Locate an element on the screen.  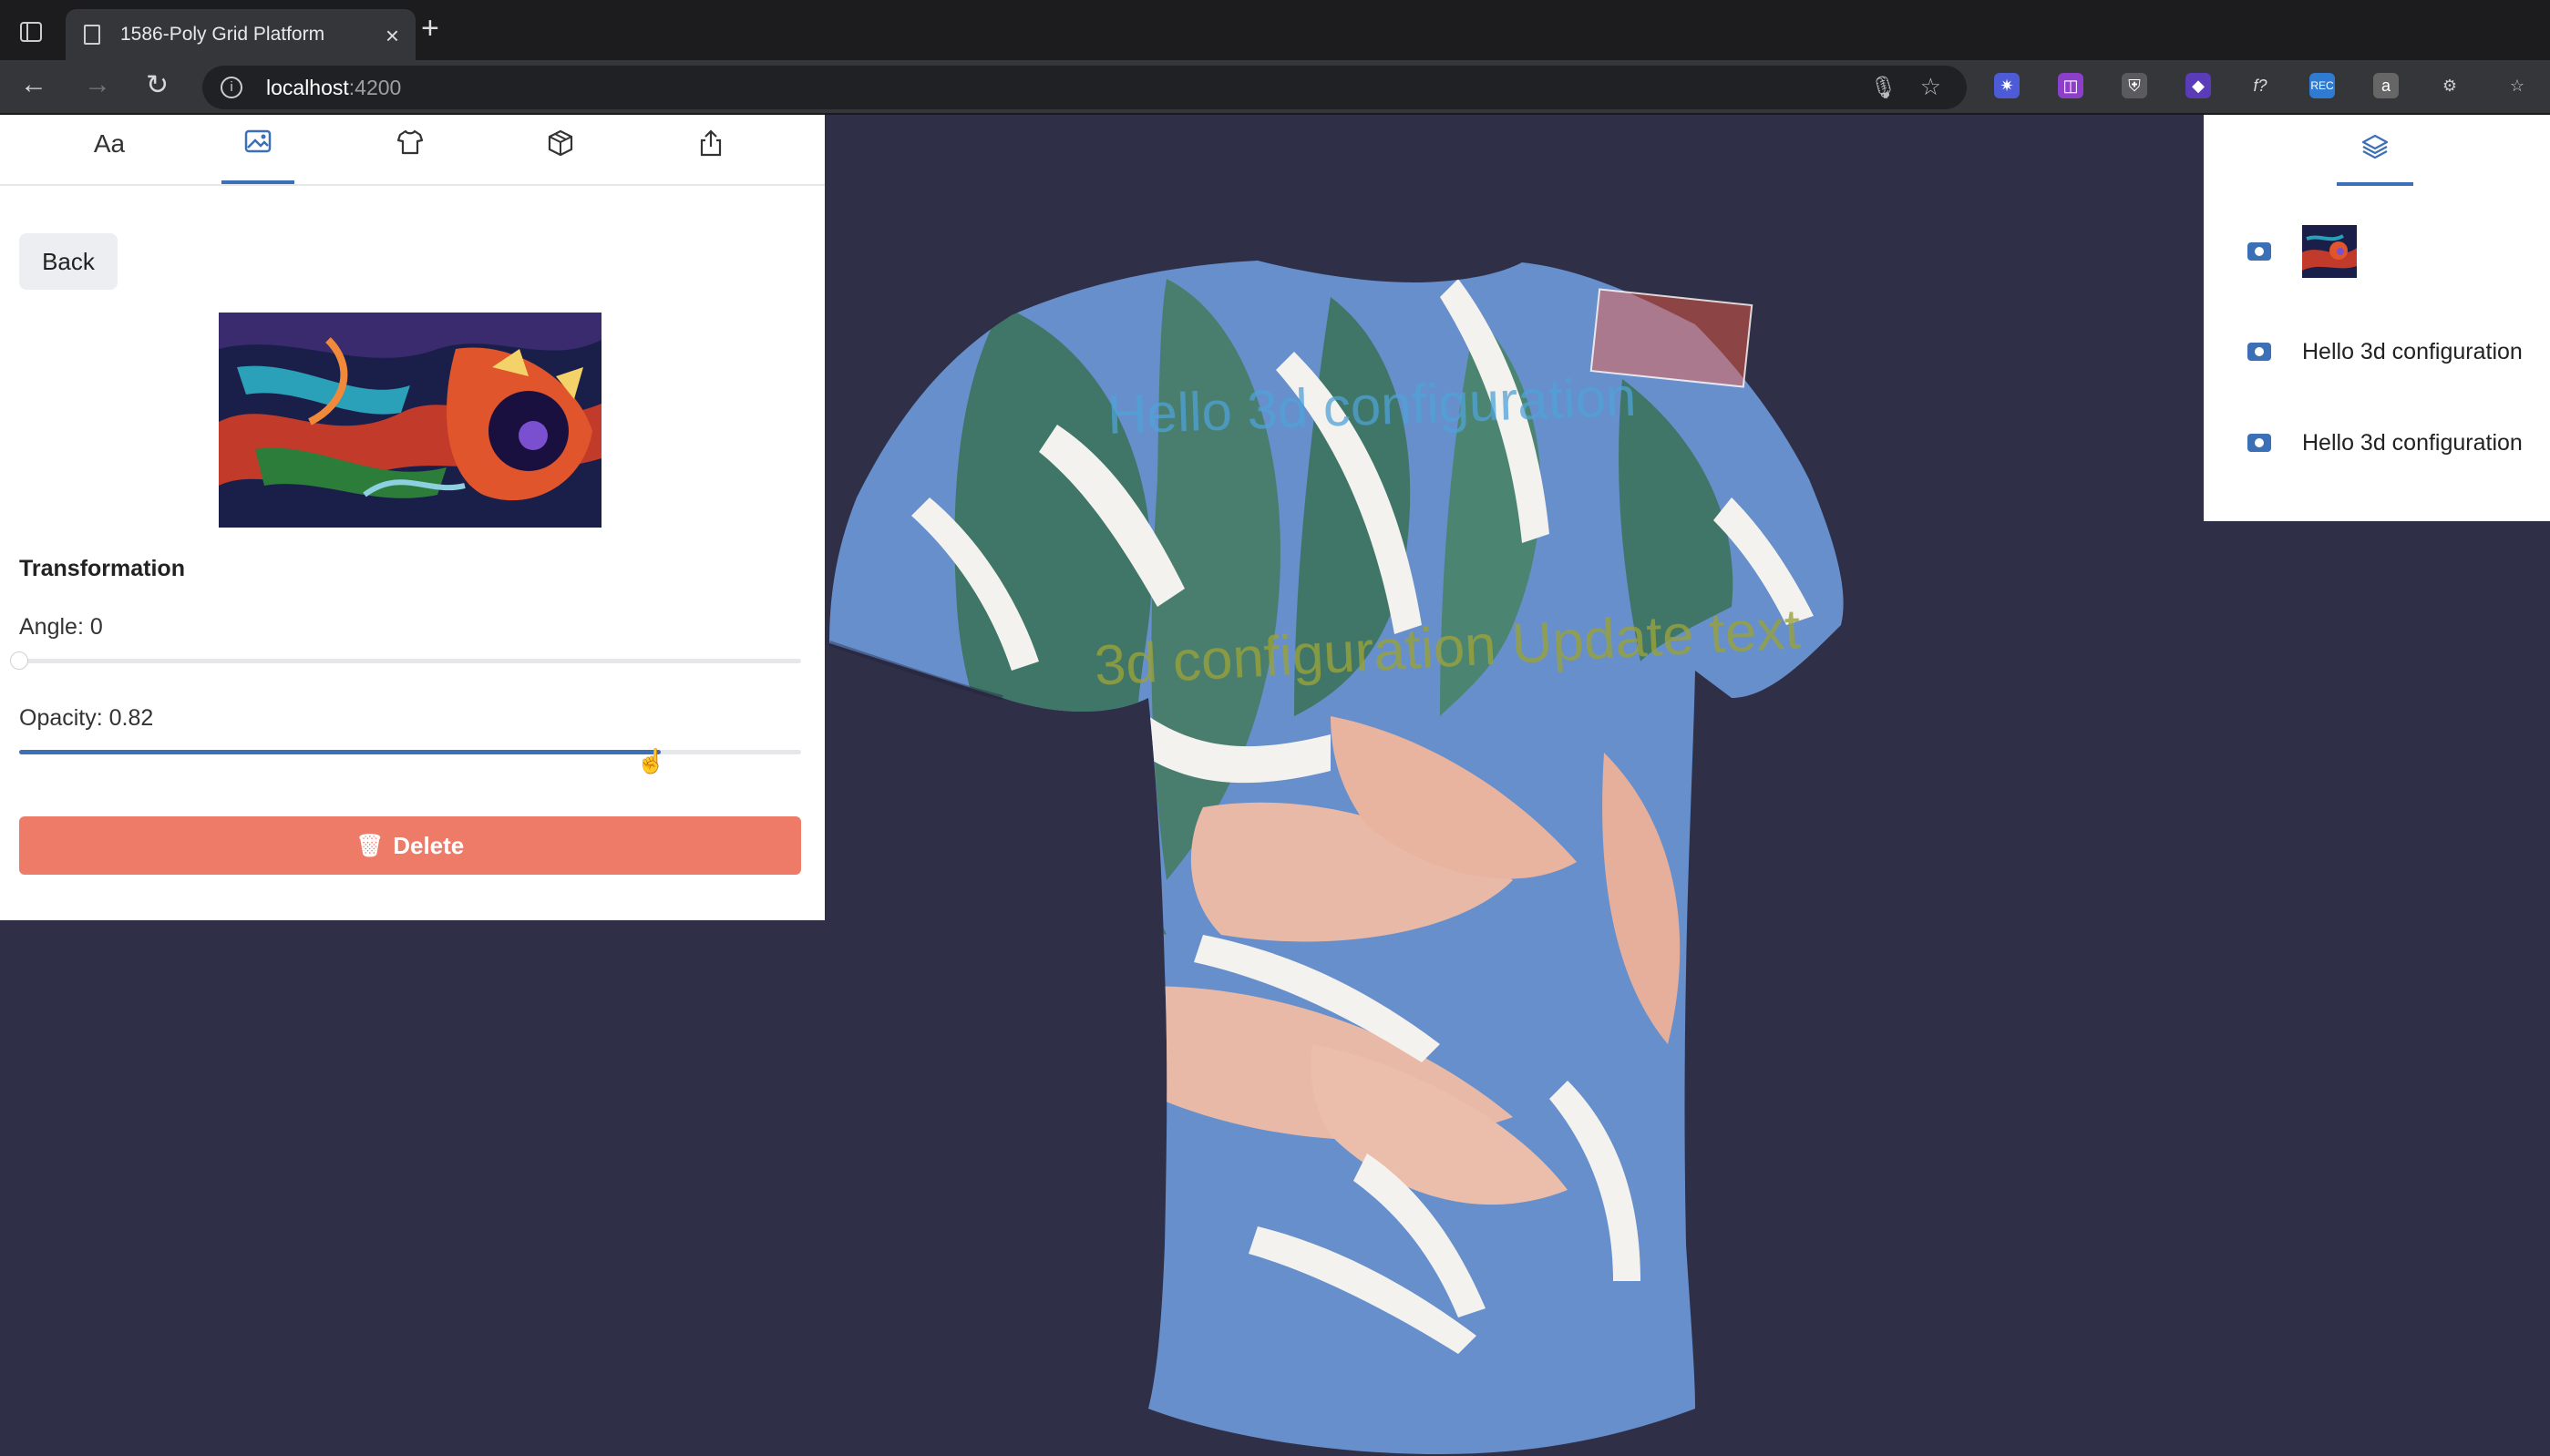
microphone-icon: 🎙 is located at coordinates (1883, 88).